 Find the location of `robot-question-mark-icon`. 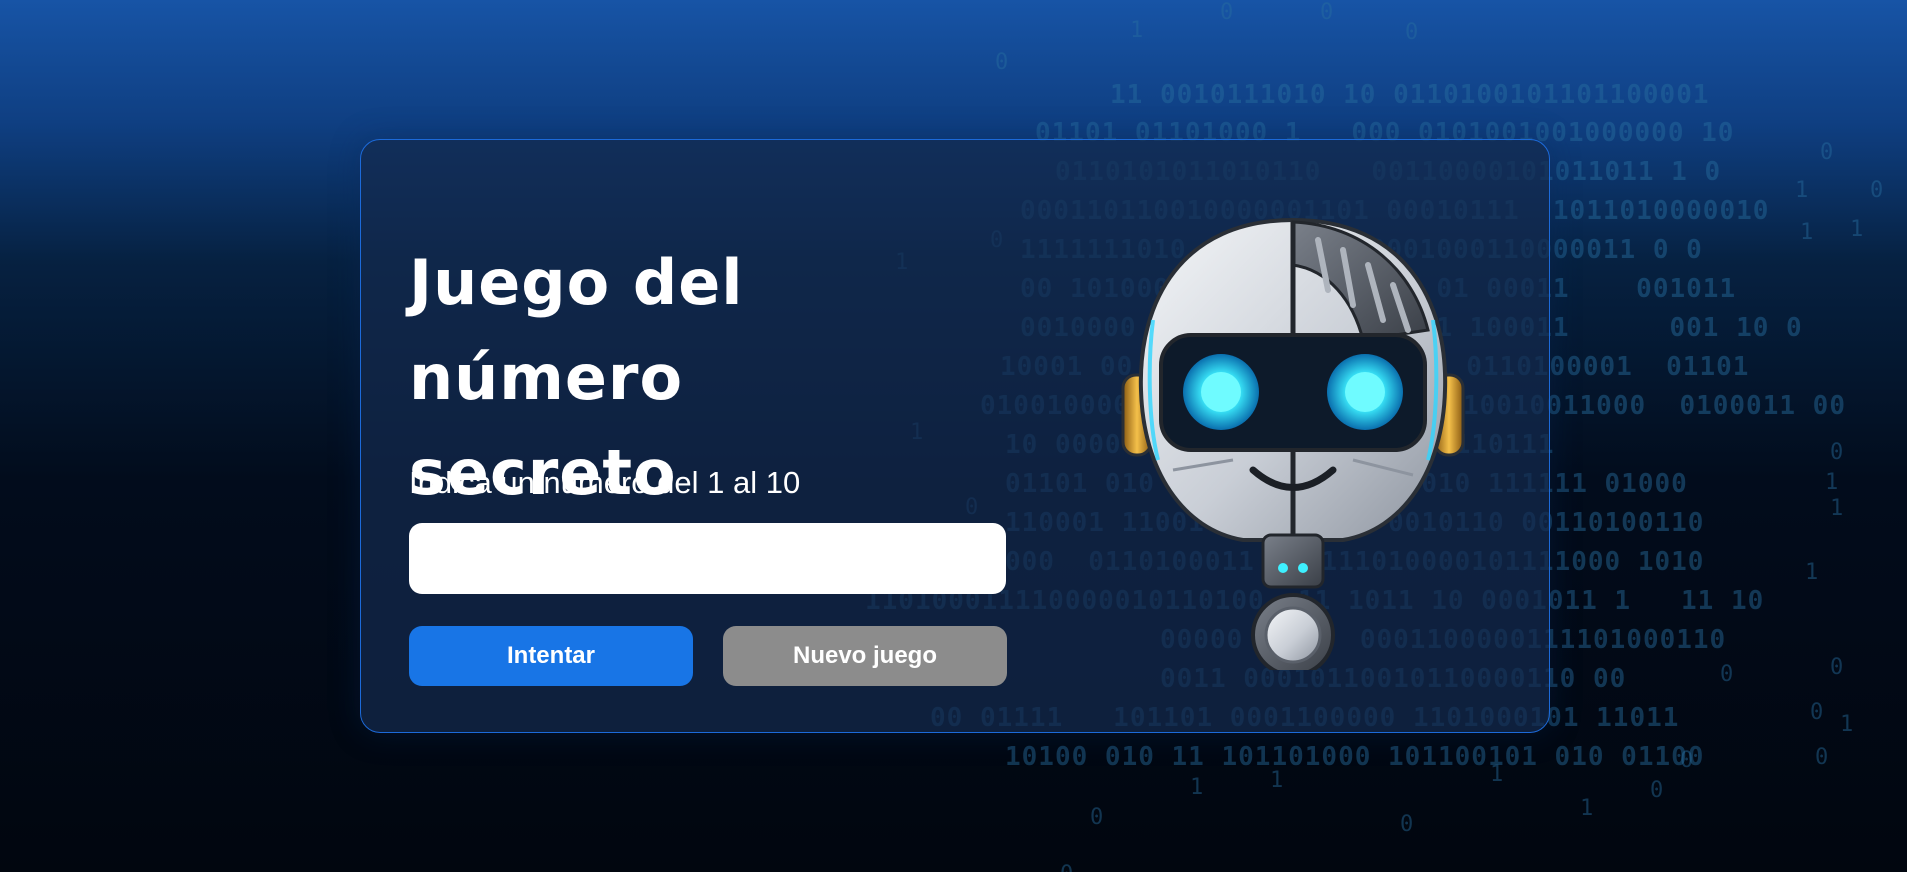

robot-question-mark-icon is located at coordinates (1293, 443).